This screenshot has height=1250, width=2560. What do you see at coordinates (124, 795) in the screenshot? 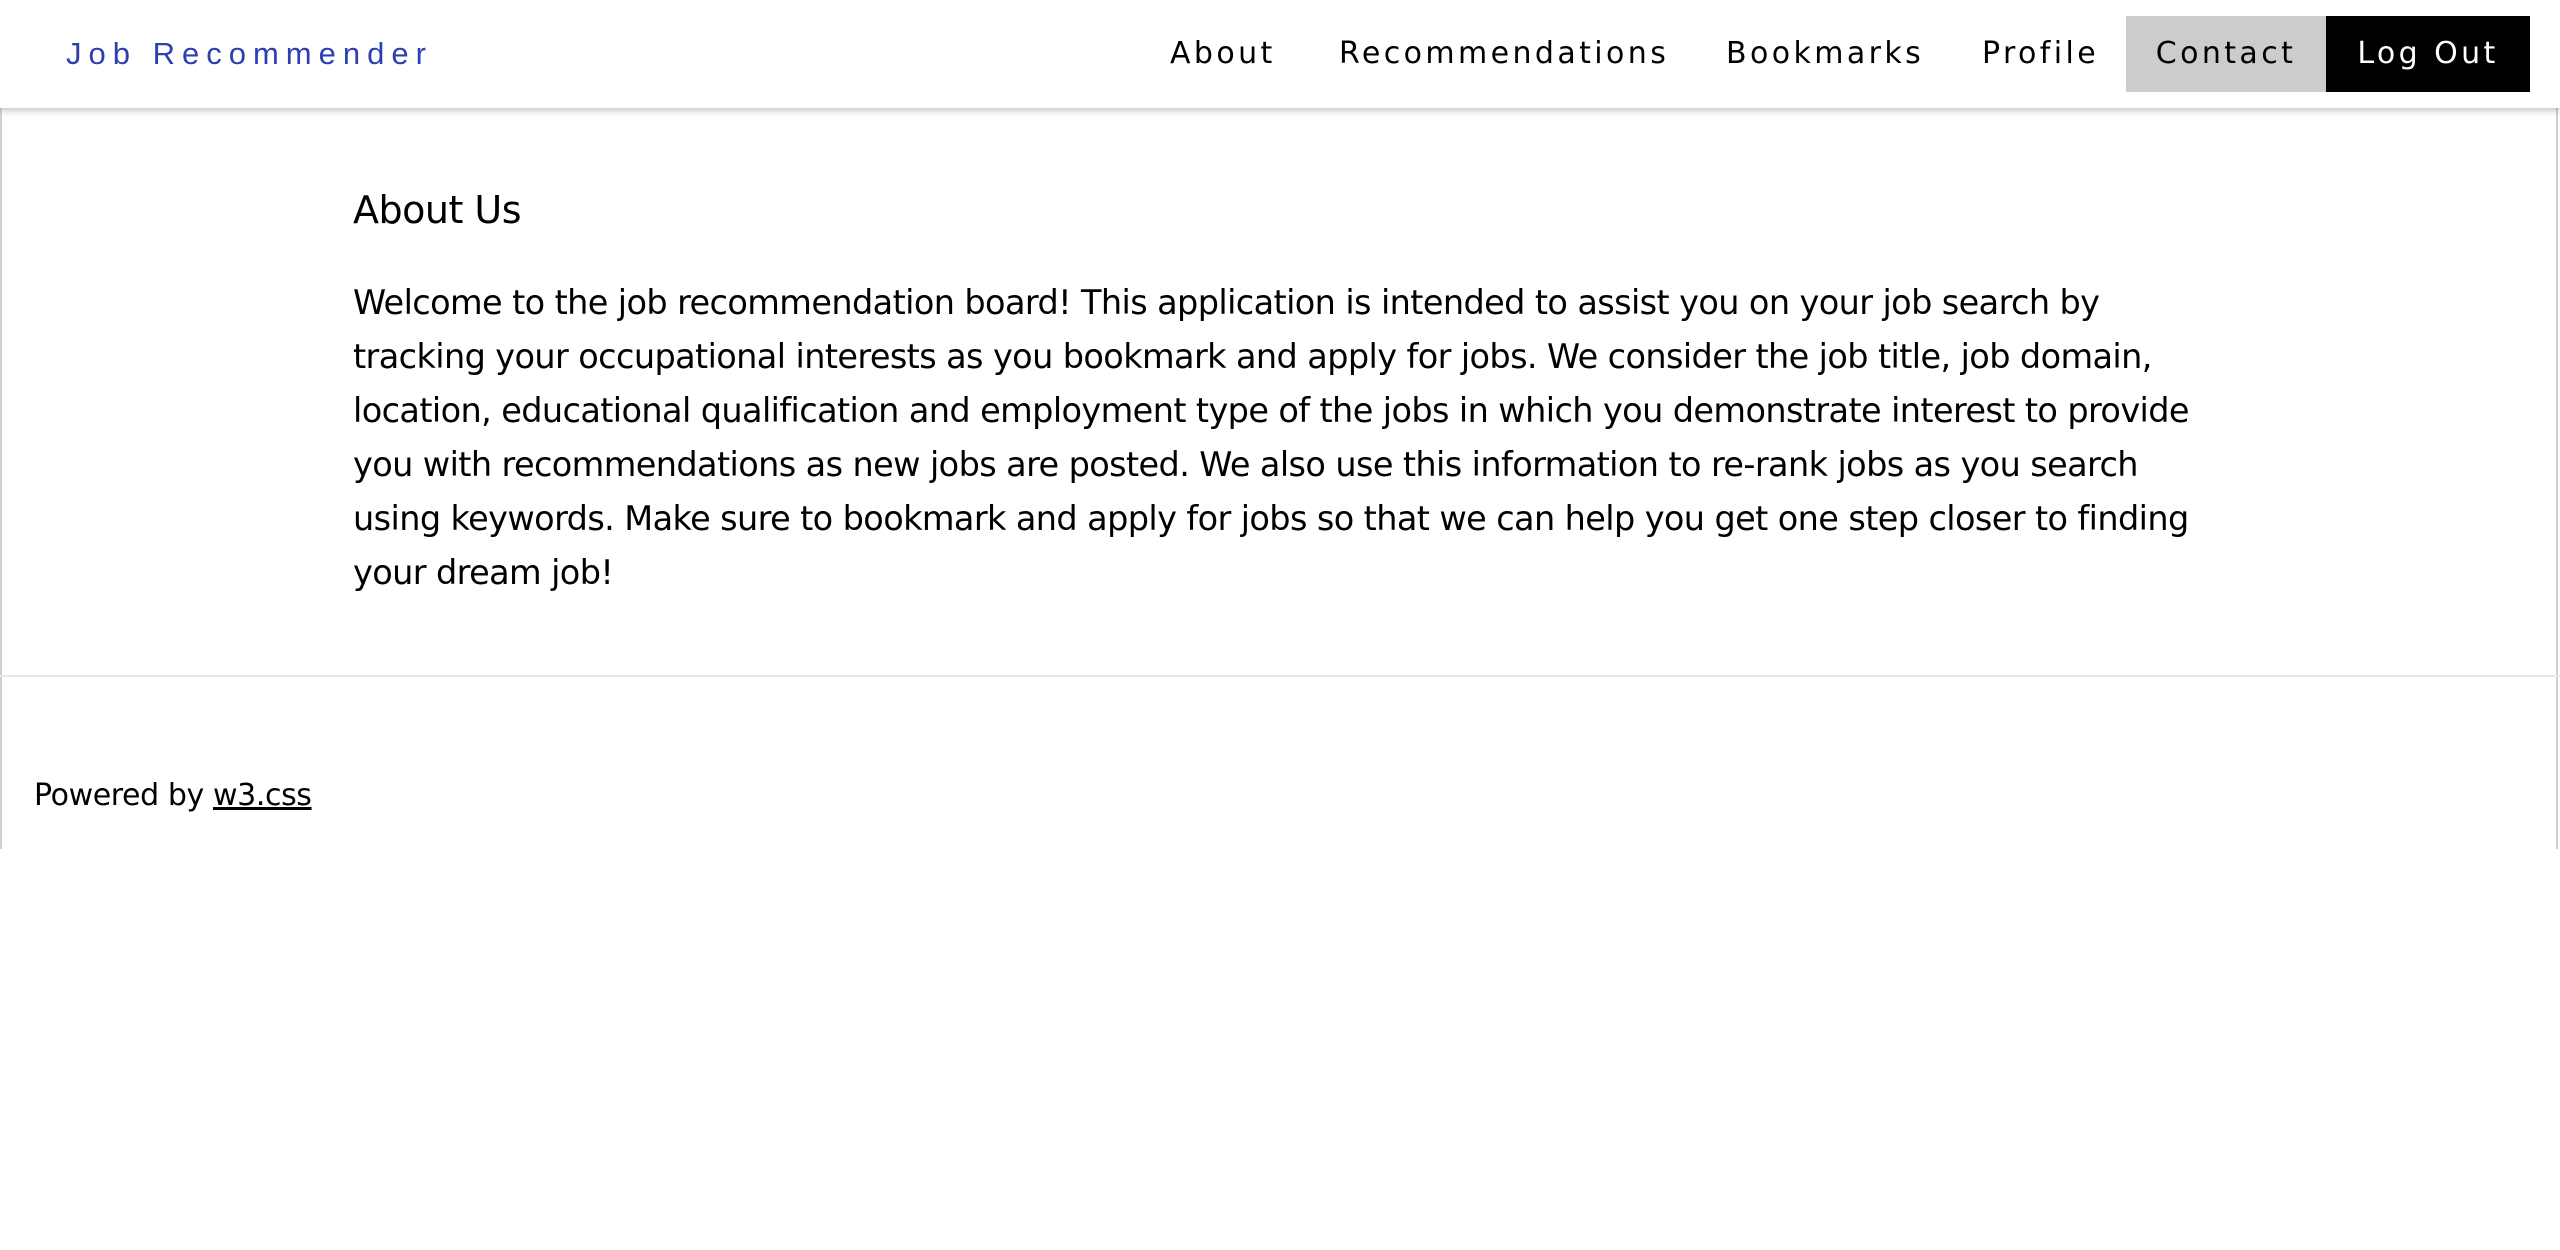
I see `footer-powered-by-text: Powered by` at bounding box center [124, 795].